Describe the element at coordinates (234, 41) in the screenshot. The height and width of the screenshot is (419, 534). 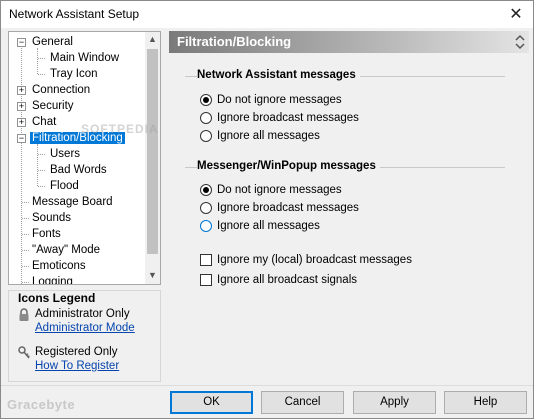
I see `page-title: Filtration/Blocking` at that location.